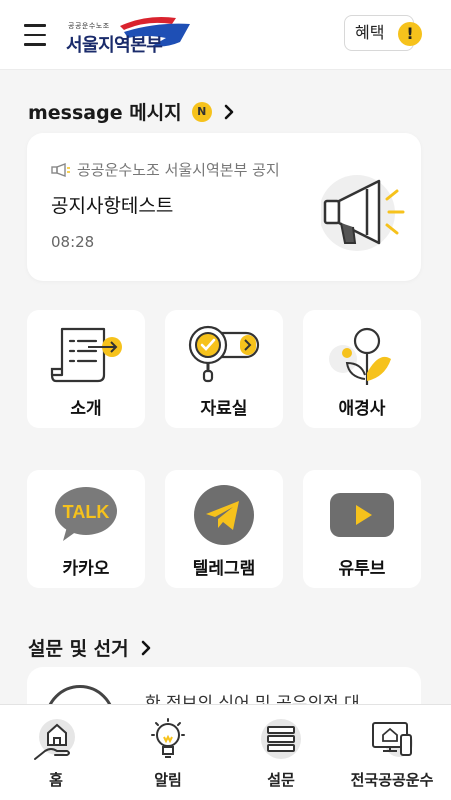 The height and width of the screenshot is (800, 451). Describe the element at coordinates (105, 113) in the screenshot. I see `message-title-text: message 메시지` at that location.